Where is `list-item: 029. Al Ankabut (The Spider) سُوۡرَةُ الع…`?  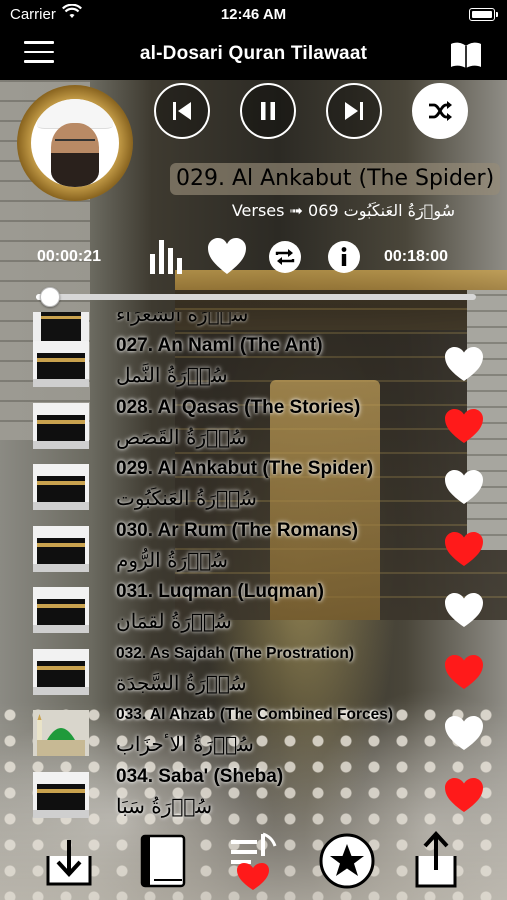 list-item: 029. Al Ankabut (The Spider) سُوۡرَةُ الع… is located at coordinates (253, 486).